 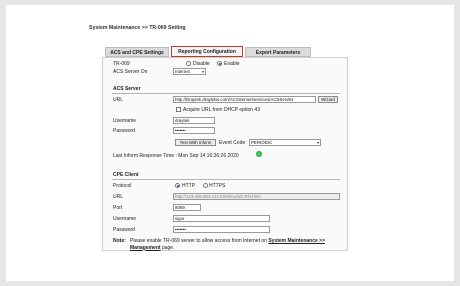 What do you see at coordinates (217, 186) in the screenshot?
I see `protocol-https-label: HTTPS` at bounding box center [217, 186].